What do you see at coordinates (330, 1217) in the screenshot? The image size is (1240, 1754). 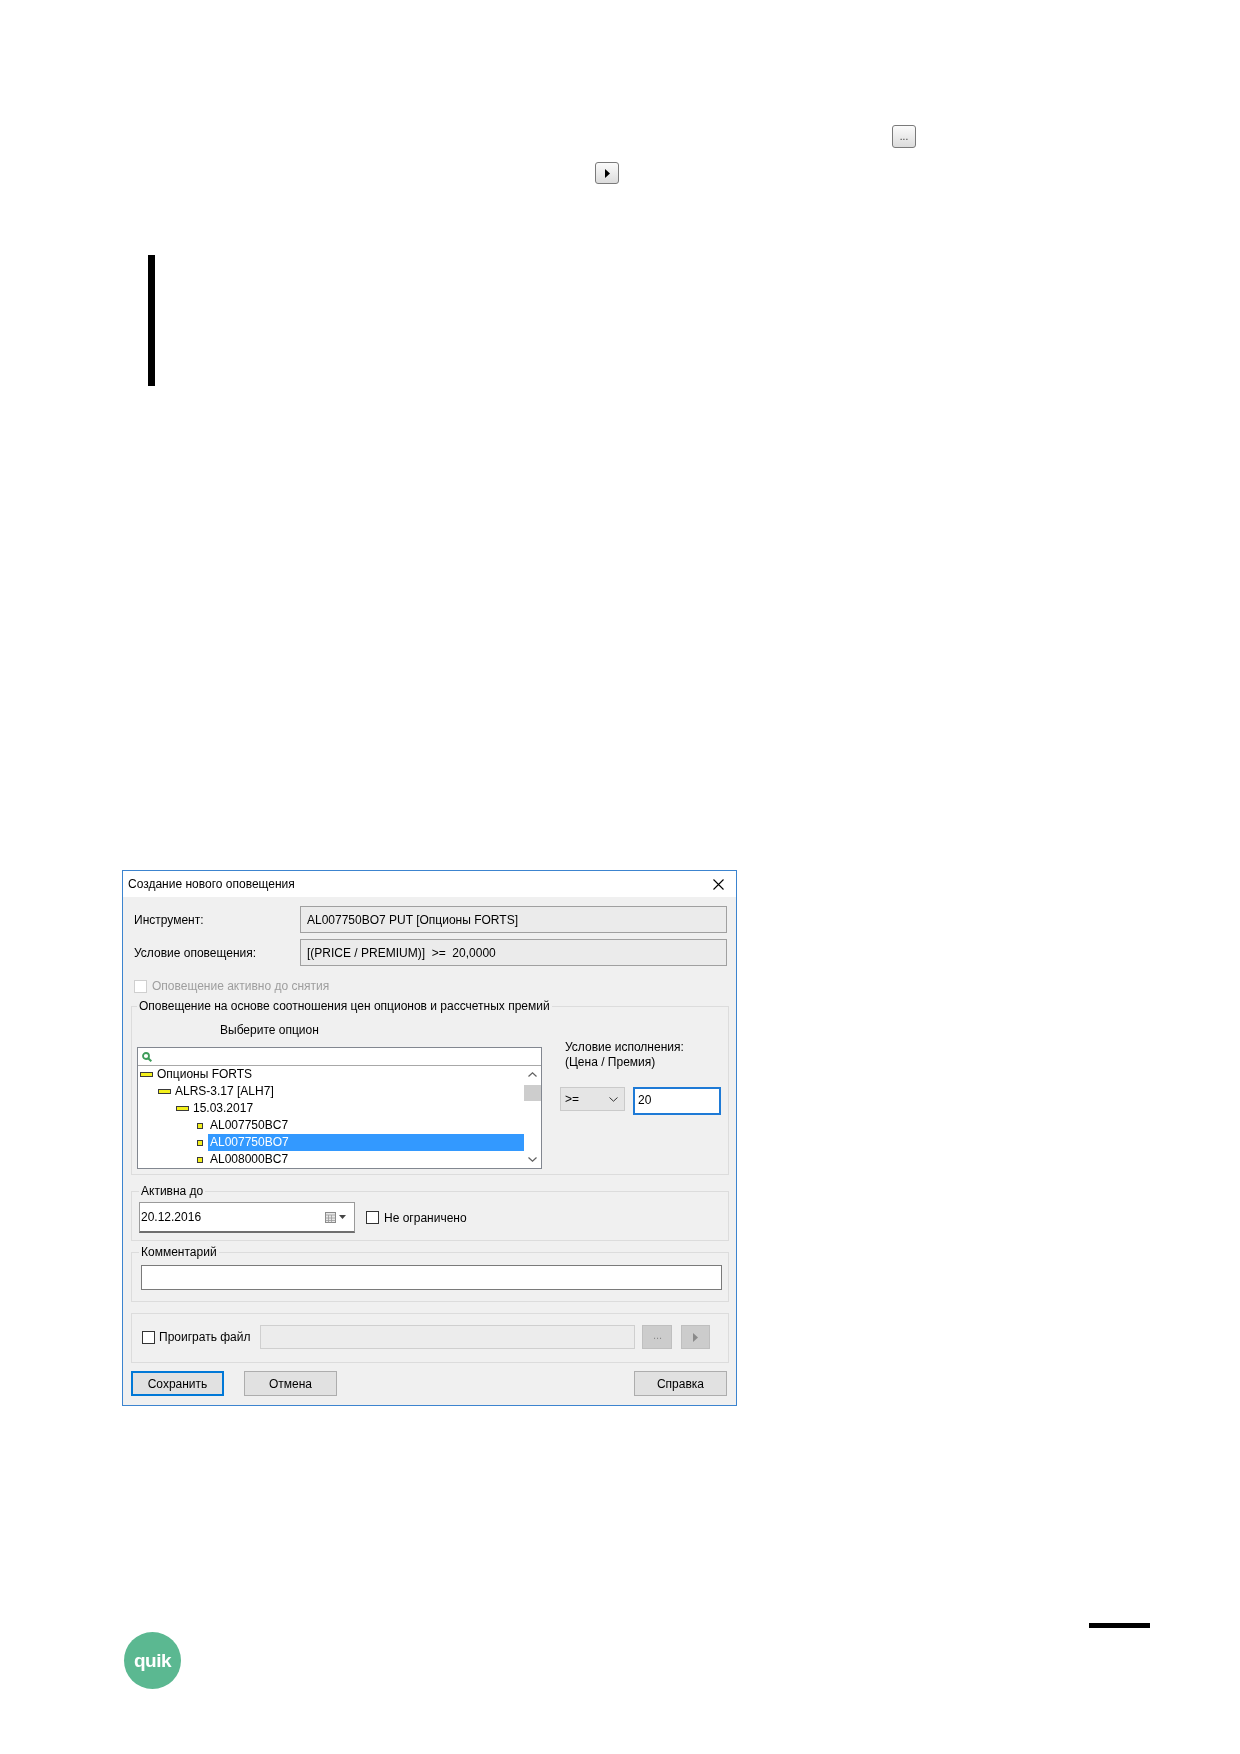 I see `calendar-icon` at bounding box center [330, 1217].